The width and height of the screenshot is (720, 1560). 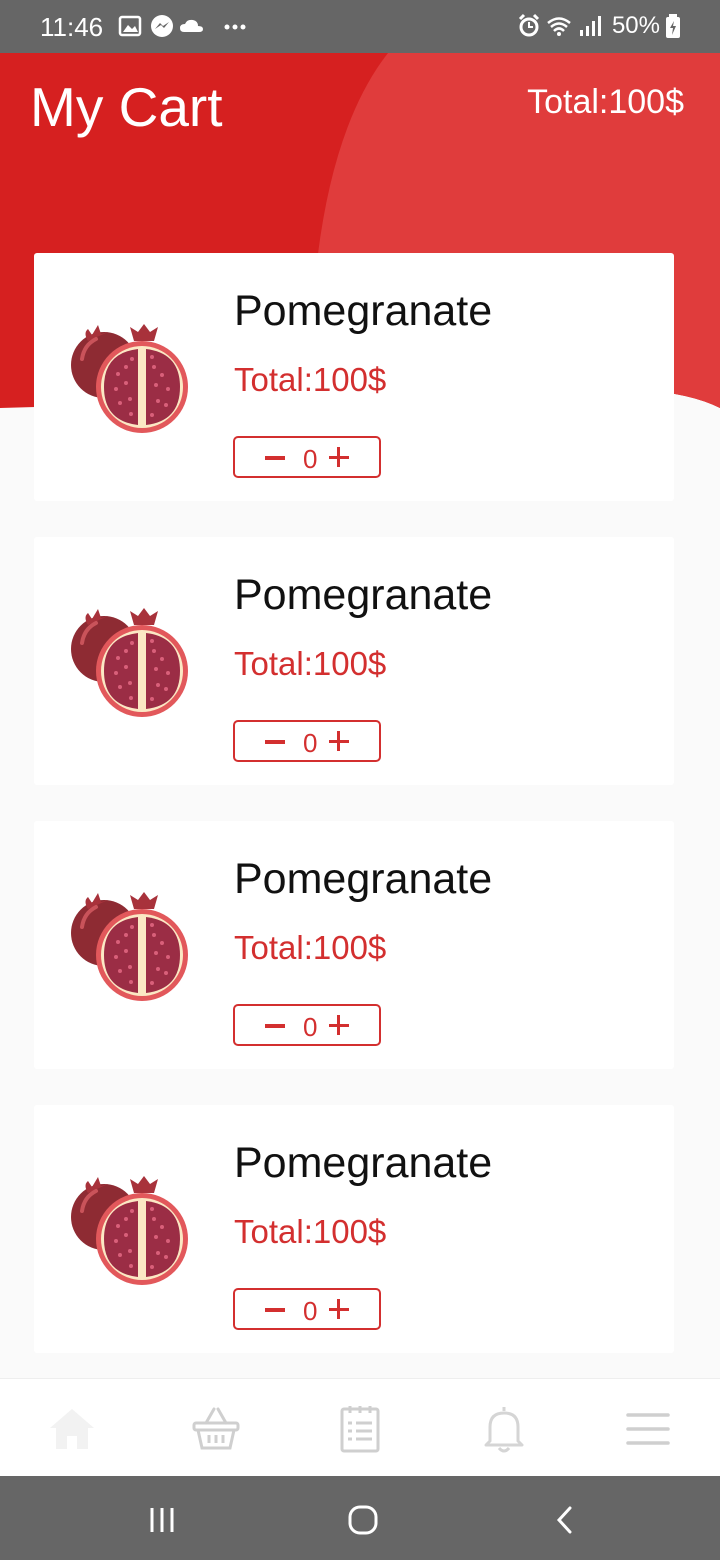 I want to click on recents-button, so click(x=162, y=1520).